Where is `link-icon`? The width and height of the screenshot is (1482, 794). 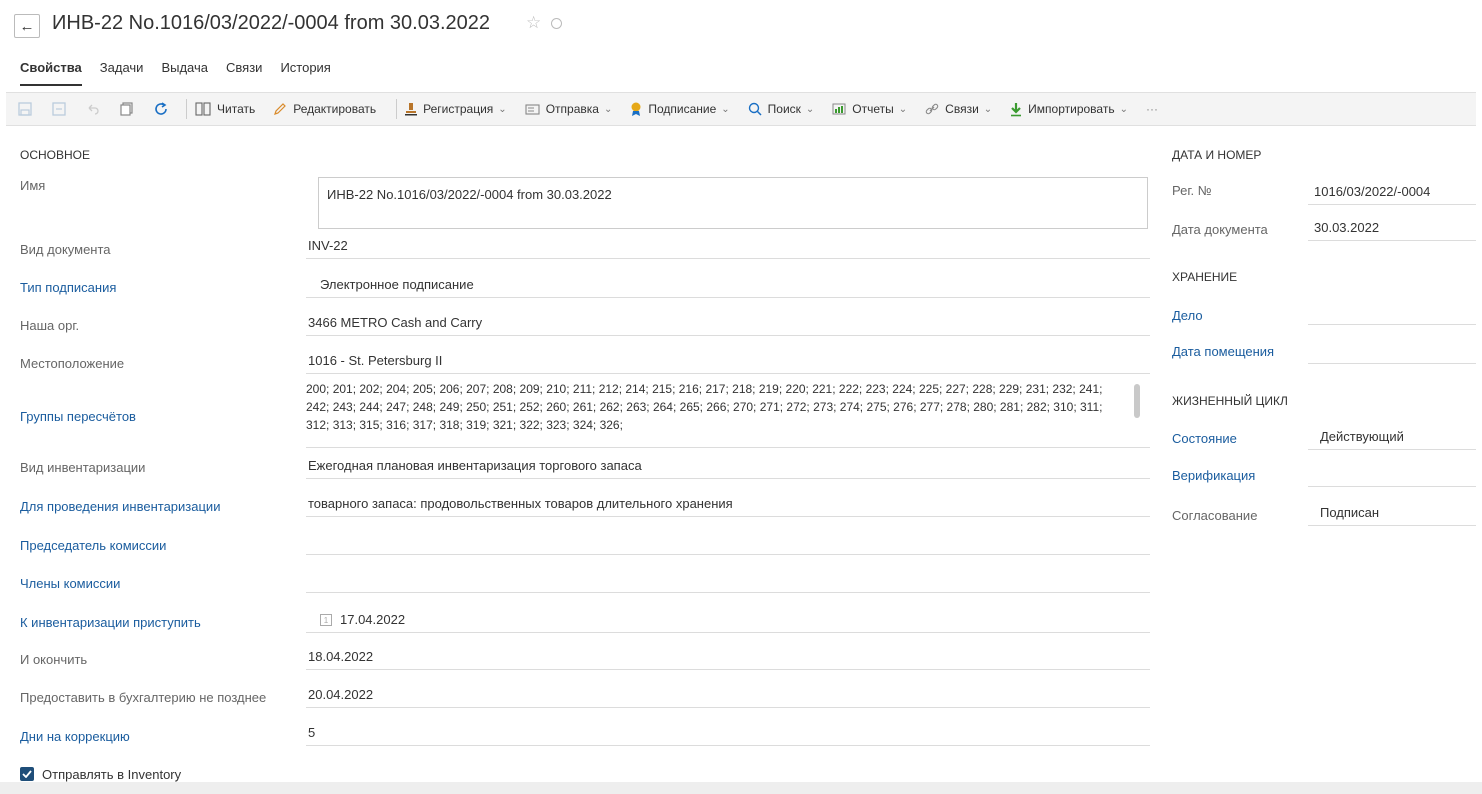
link-icon is located at coordinates (932, 109).